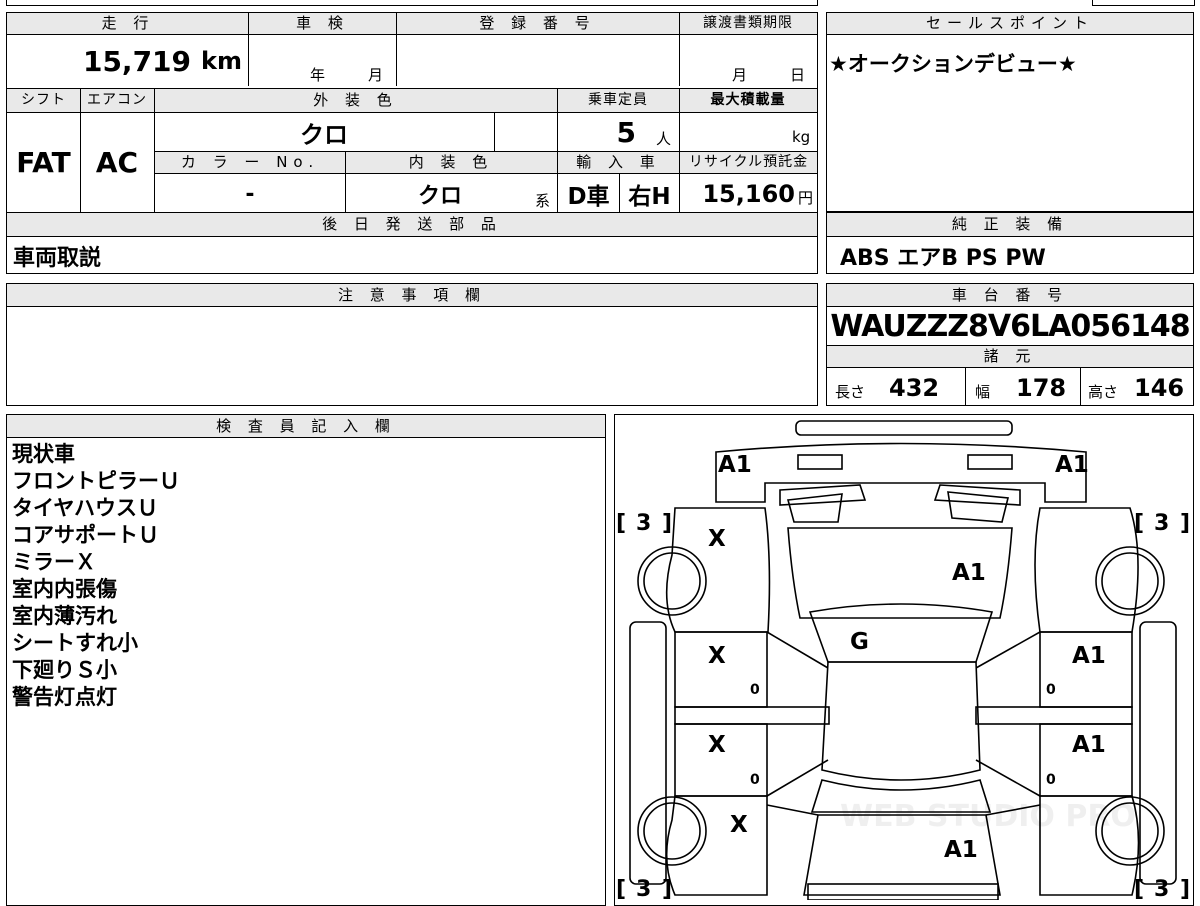 Image resolution: width=1200 pixels, height=906 pixels. Describe the element at coordinates (43, 101) in the screenshot. I see `shift-header: シフト` at that location.